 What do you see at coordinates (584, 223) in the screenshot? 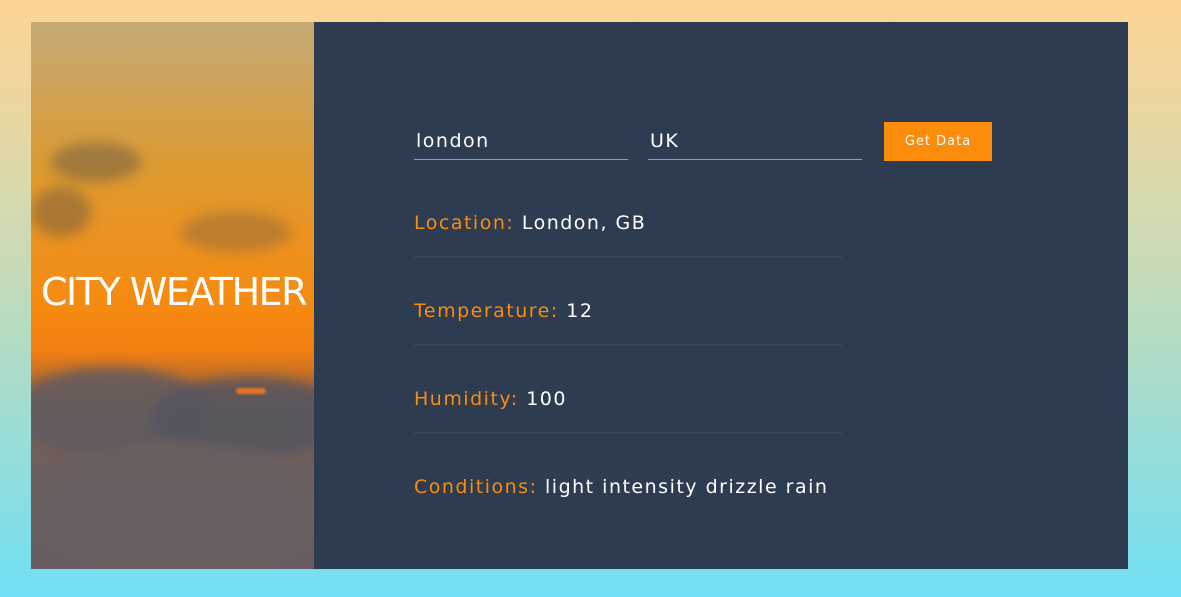
I see `location-value: London, GB` at bounding box center [584, 223].